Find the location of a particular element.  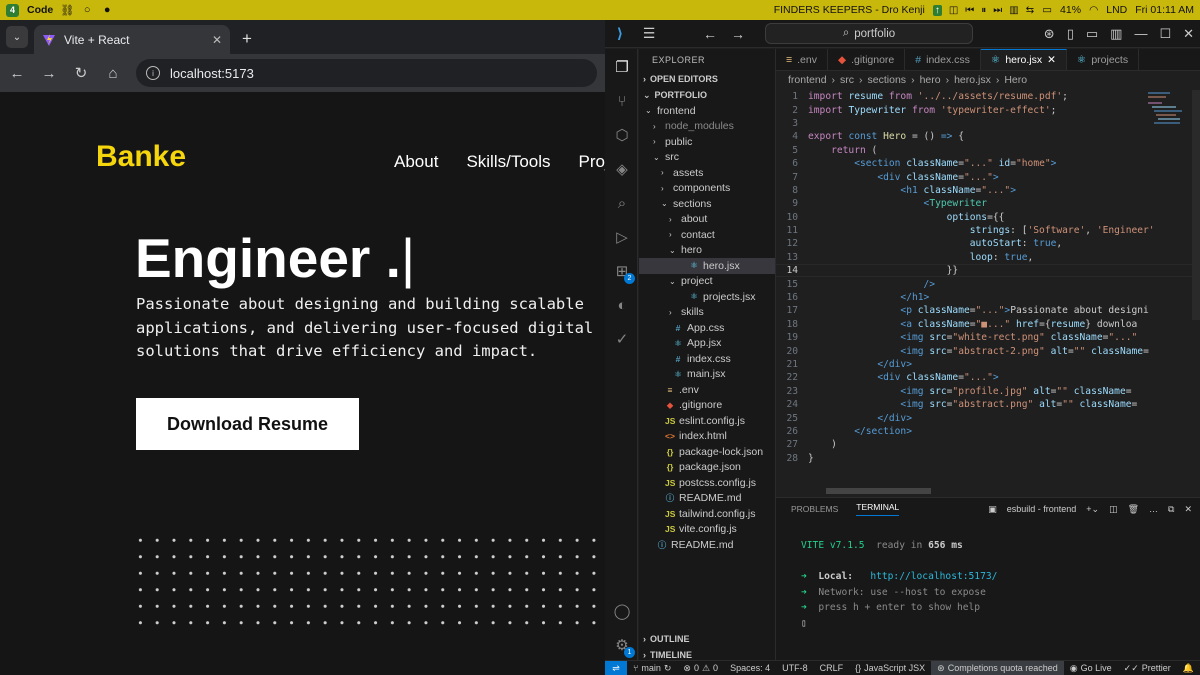

extensions-icon: ⊞ 2 is located at coordinates (623, 272).